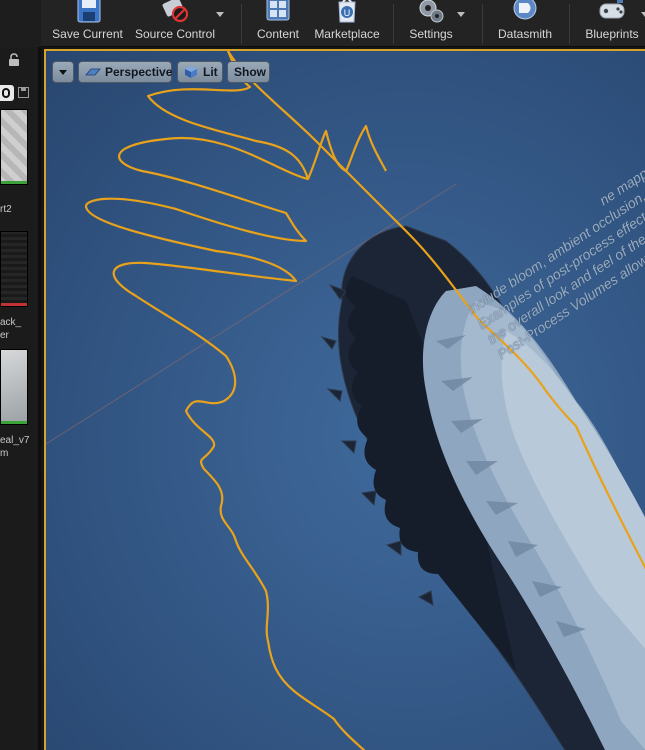  I want to click on save-icon, so click(88, 11).